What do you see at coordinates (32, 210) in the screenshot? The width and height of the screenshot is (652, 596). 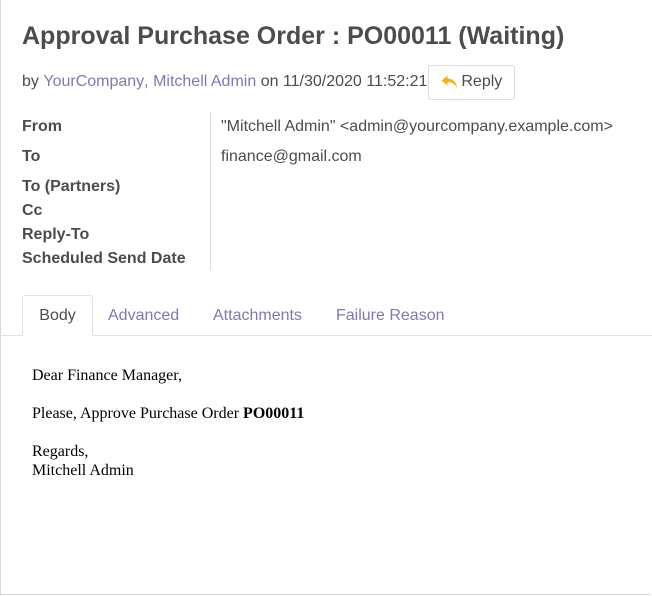 I see `field-label-cc: Cc` at bounding box center [32, 210].